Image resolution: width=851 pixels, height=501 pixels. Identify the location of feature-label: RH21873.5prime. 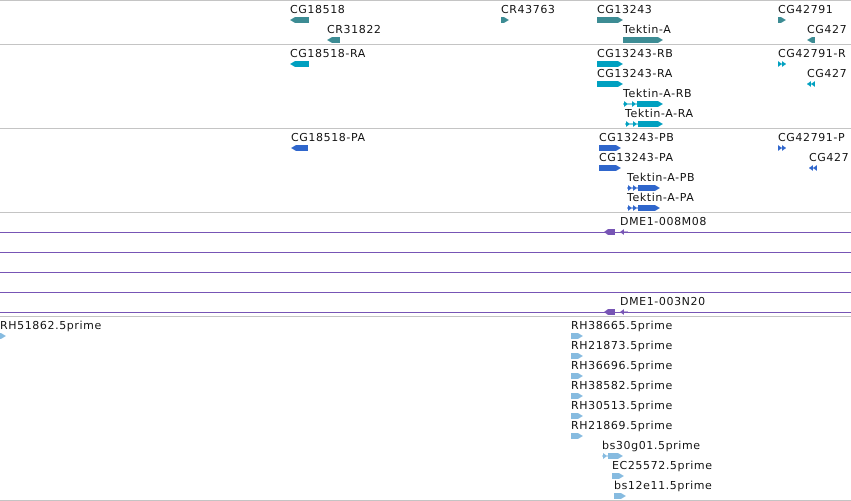
(622, 345).